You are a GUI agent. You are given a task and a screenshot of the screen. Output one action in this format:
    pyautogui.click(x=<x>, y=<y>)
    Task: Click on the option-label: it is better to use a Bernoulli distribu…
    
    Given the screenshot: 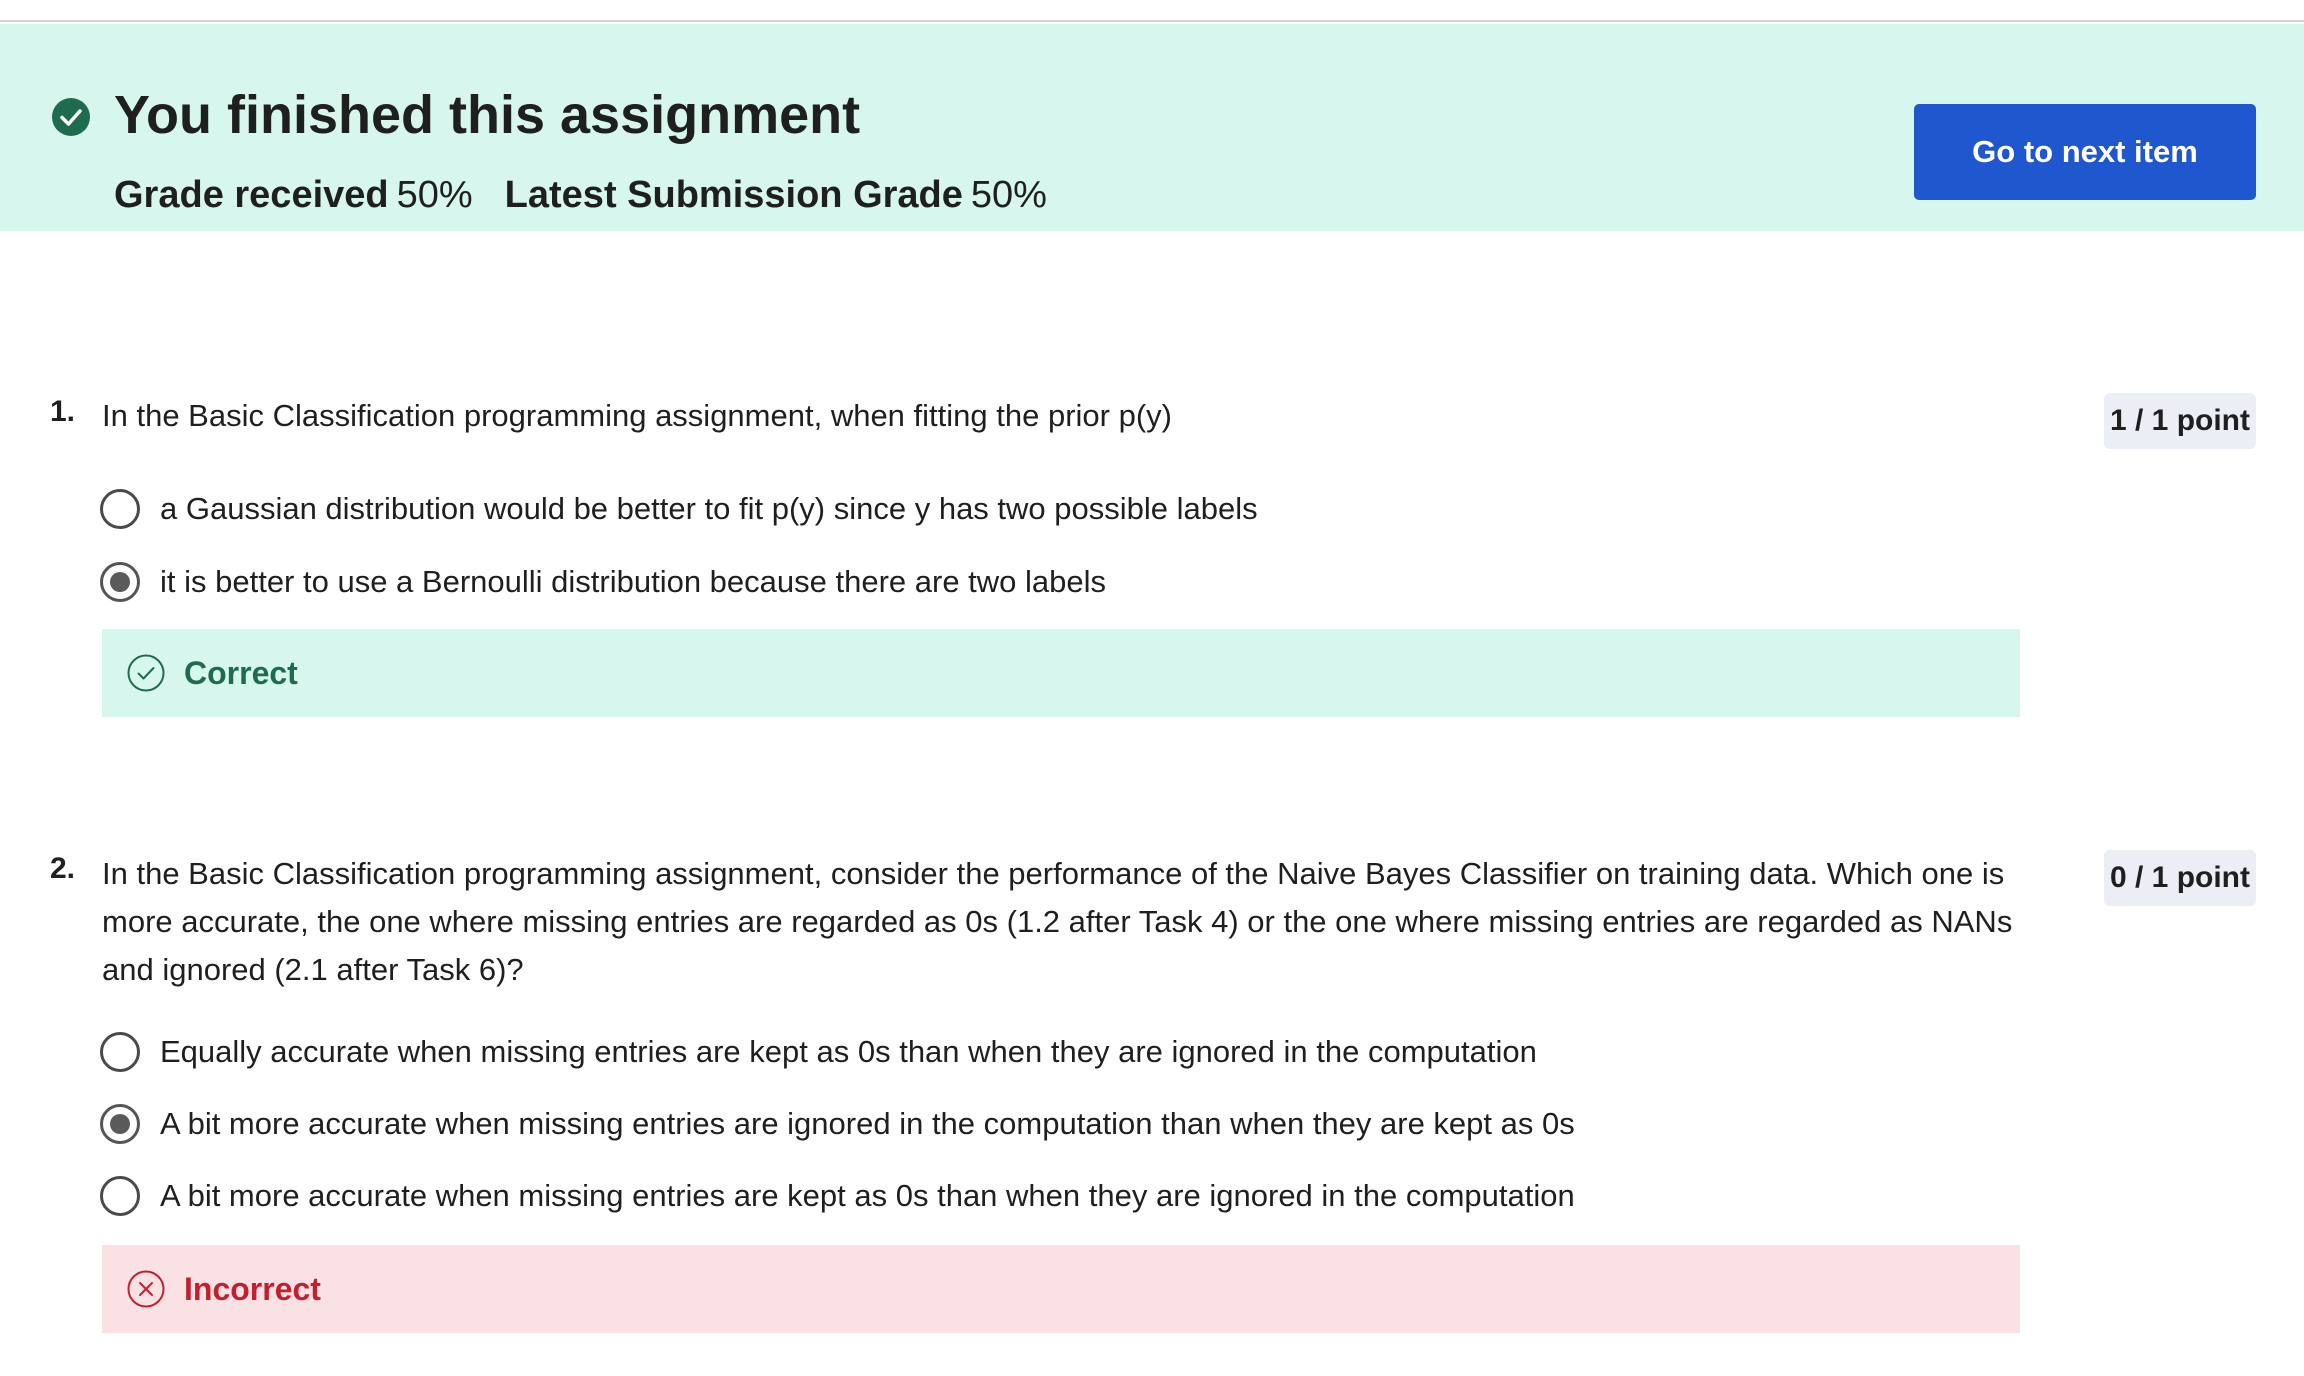 What is the action you would take?
    pyautogui.click(x=633, y=581)
    